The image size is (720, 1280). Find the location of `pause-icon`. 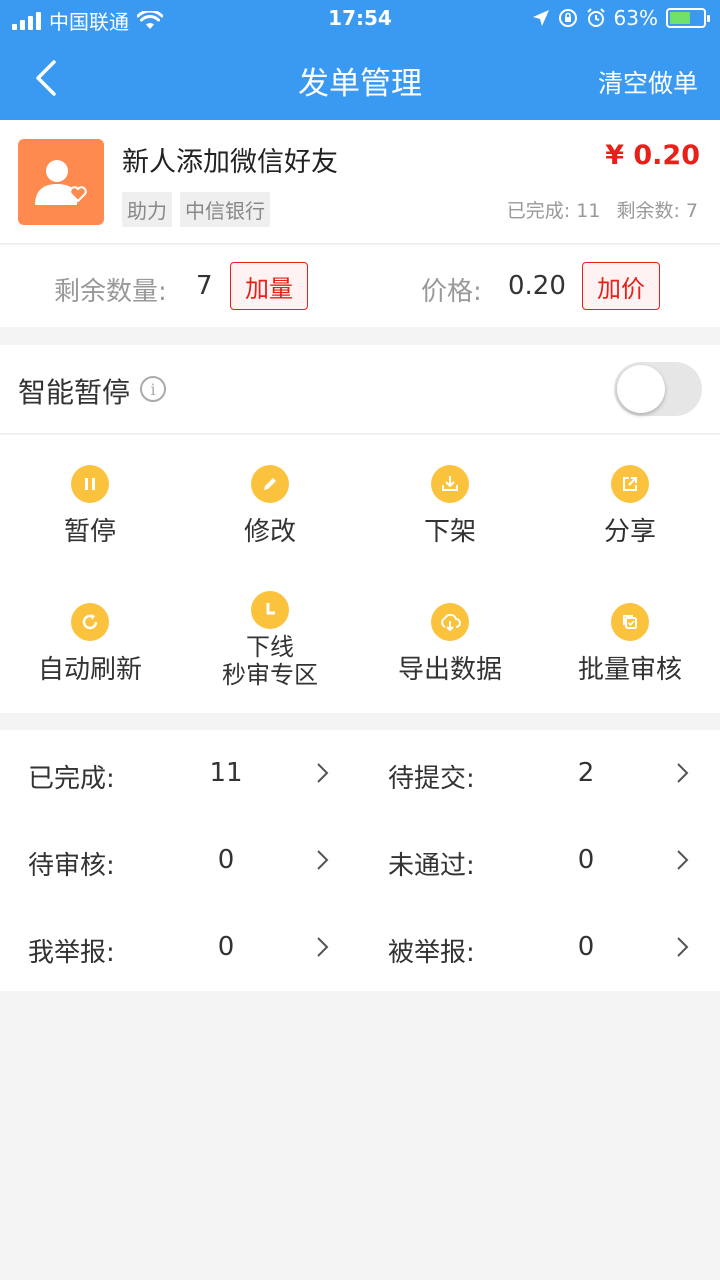

pause-icon is located at coordinates (90, 484).